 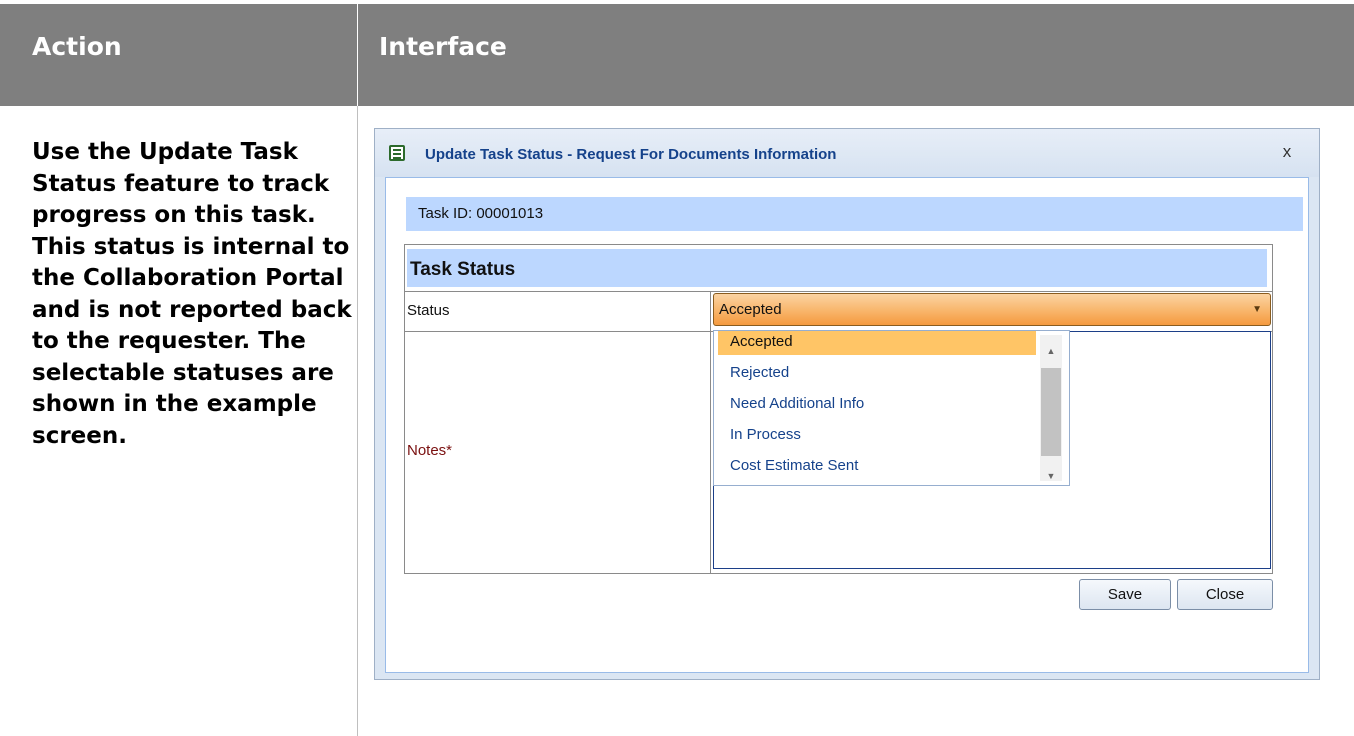 What do you see at coordinates (838, 291) in the screenshot?
I see `row-divider` at bounding box center [838, 291].